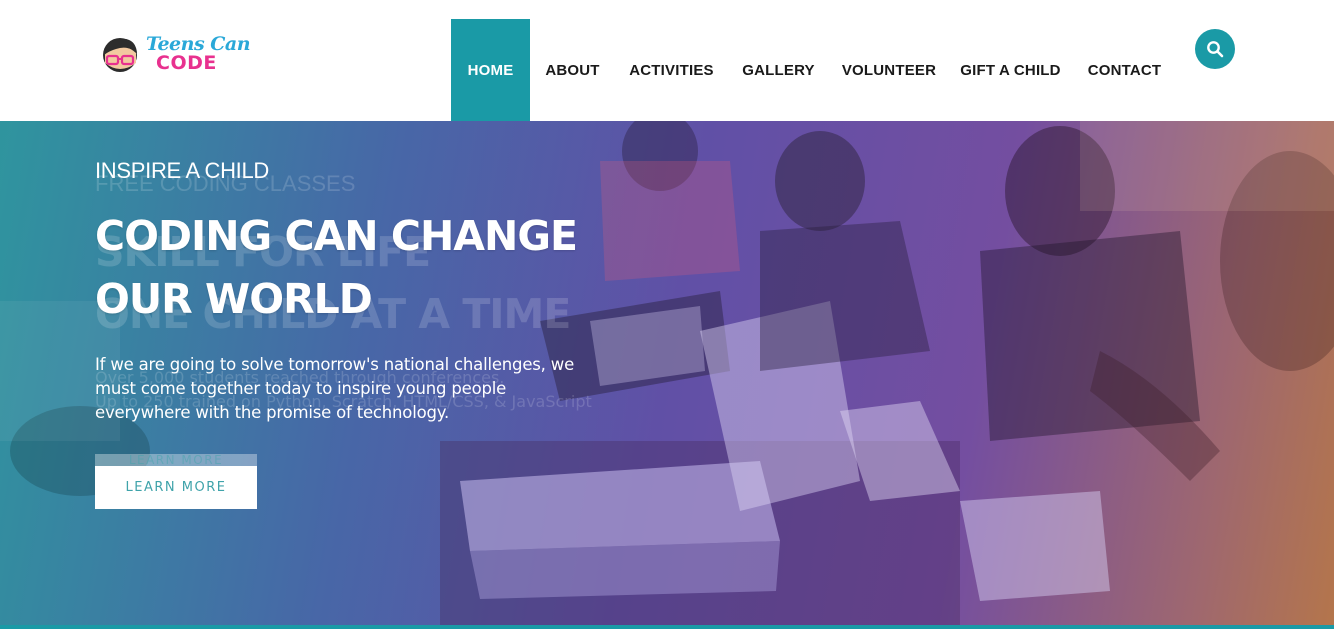  Describe the element at coordinates (1010, 70) in the screenshot. I see `nav-item-gift-a-child: GIFT A CHILD` at that location.